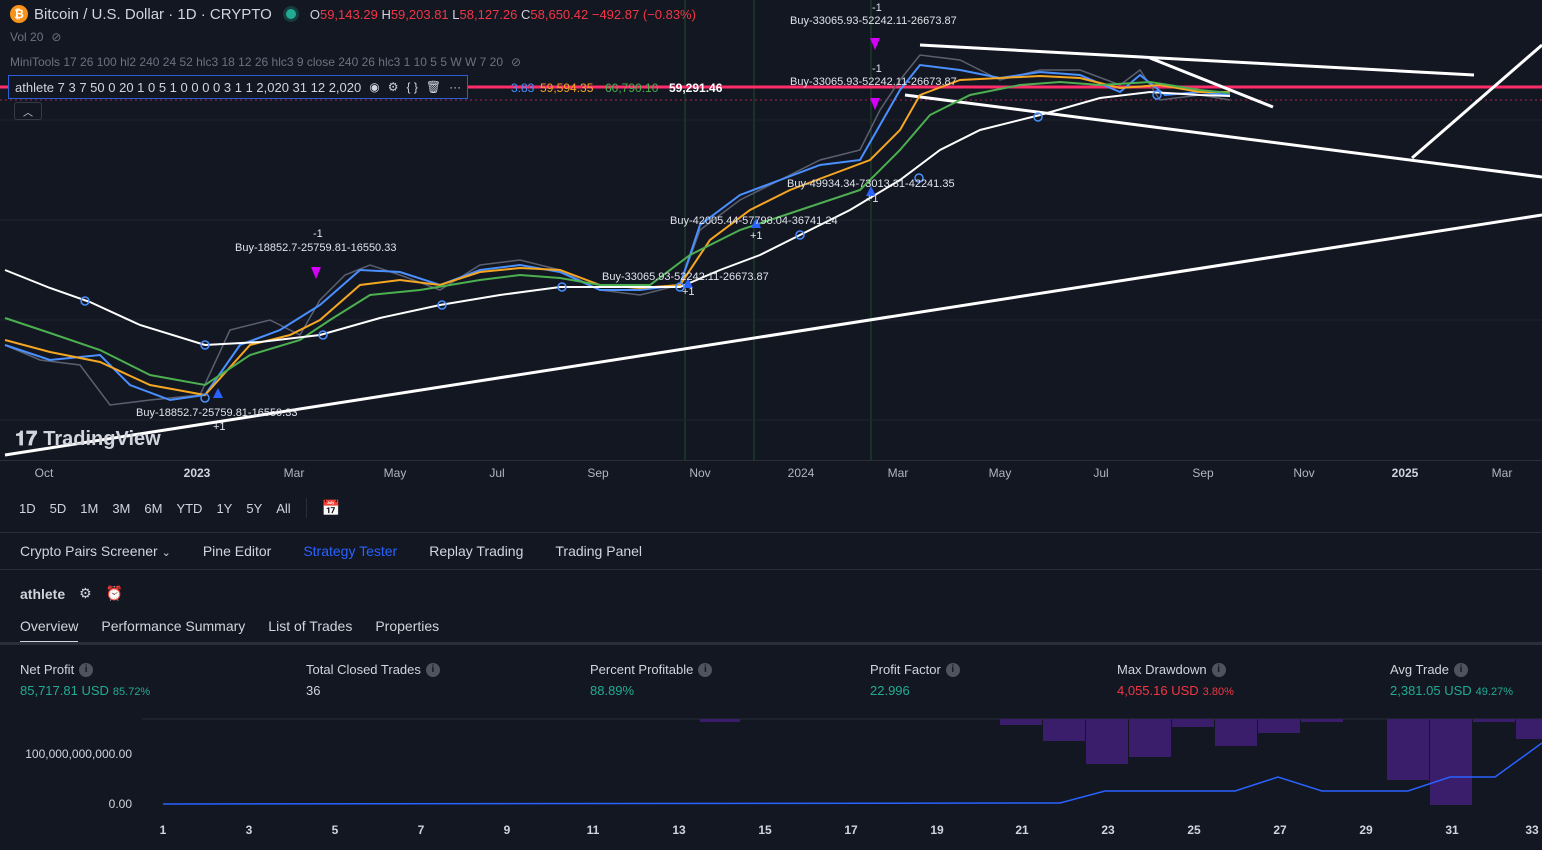 The image size is (1542, 850). What do you see at coordinates (93, 551) in the screenshot?
I see `tab-crypto-pairs-screener: Crypto Pairs Screener ⌄` at bounding box center [93, 551].